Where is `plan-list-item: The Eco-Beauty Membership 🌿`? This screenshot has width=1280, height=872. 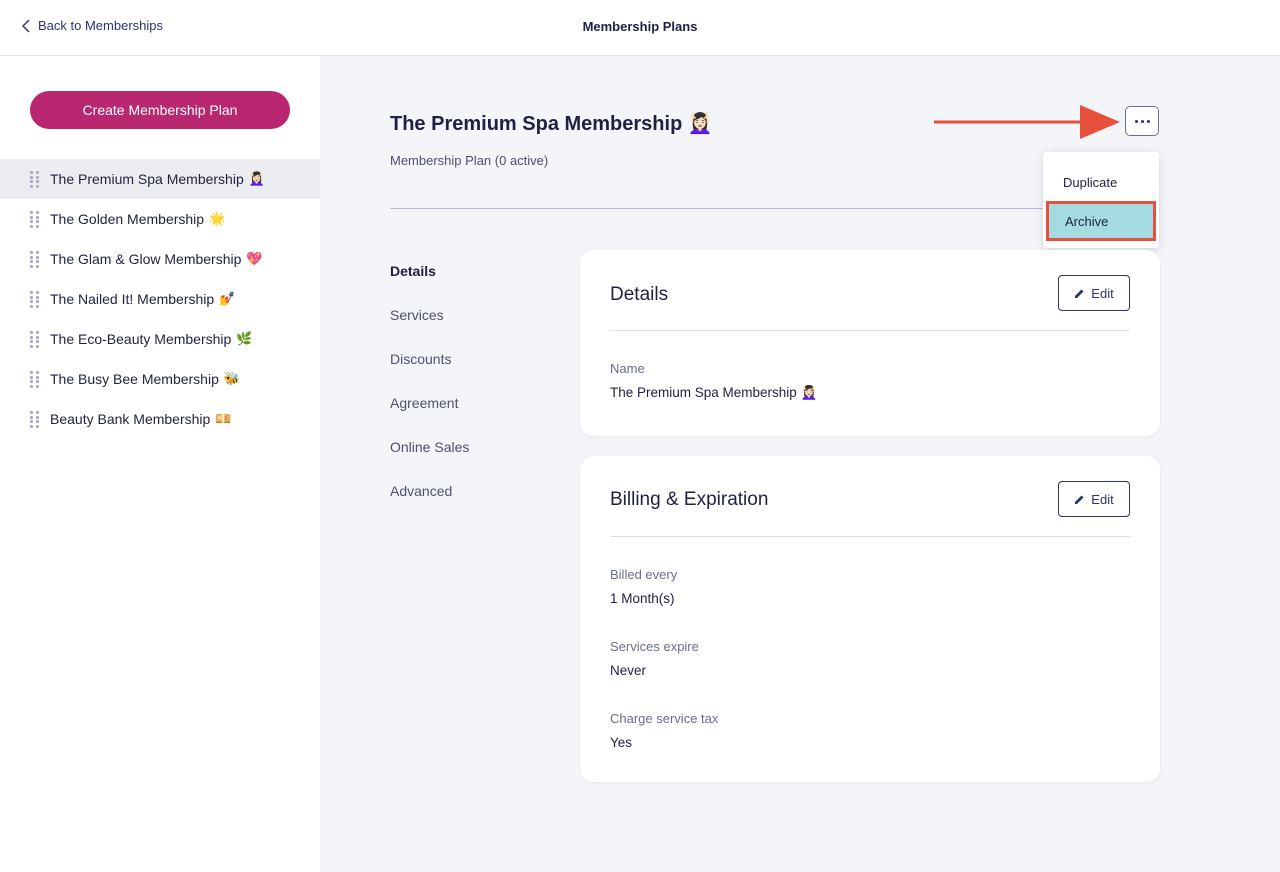 plan-list-item: The Eco-Beauty Membership 🌿 is located at coordinates (160, 339).